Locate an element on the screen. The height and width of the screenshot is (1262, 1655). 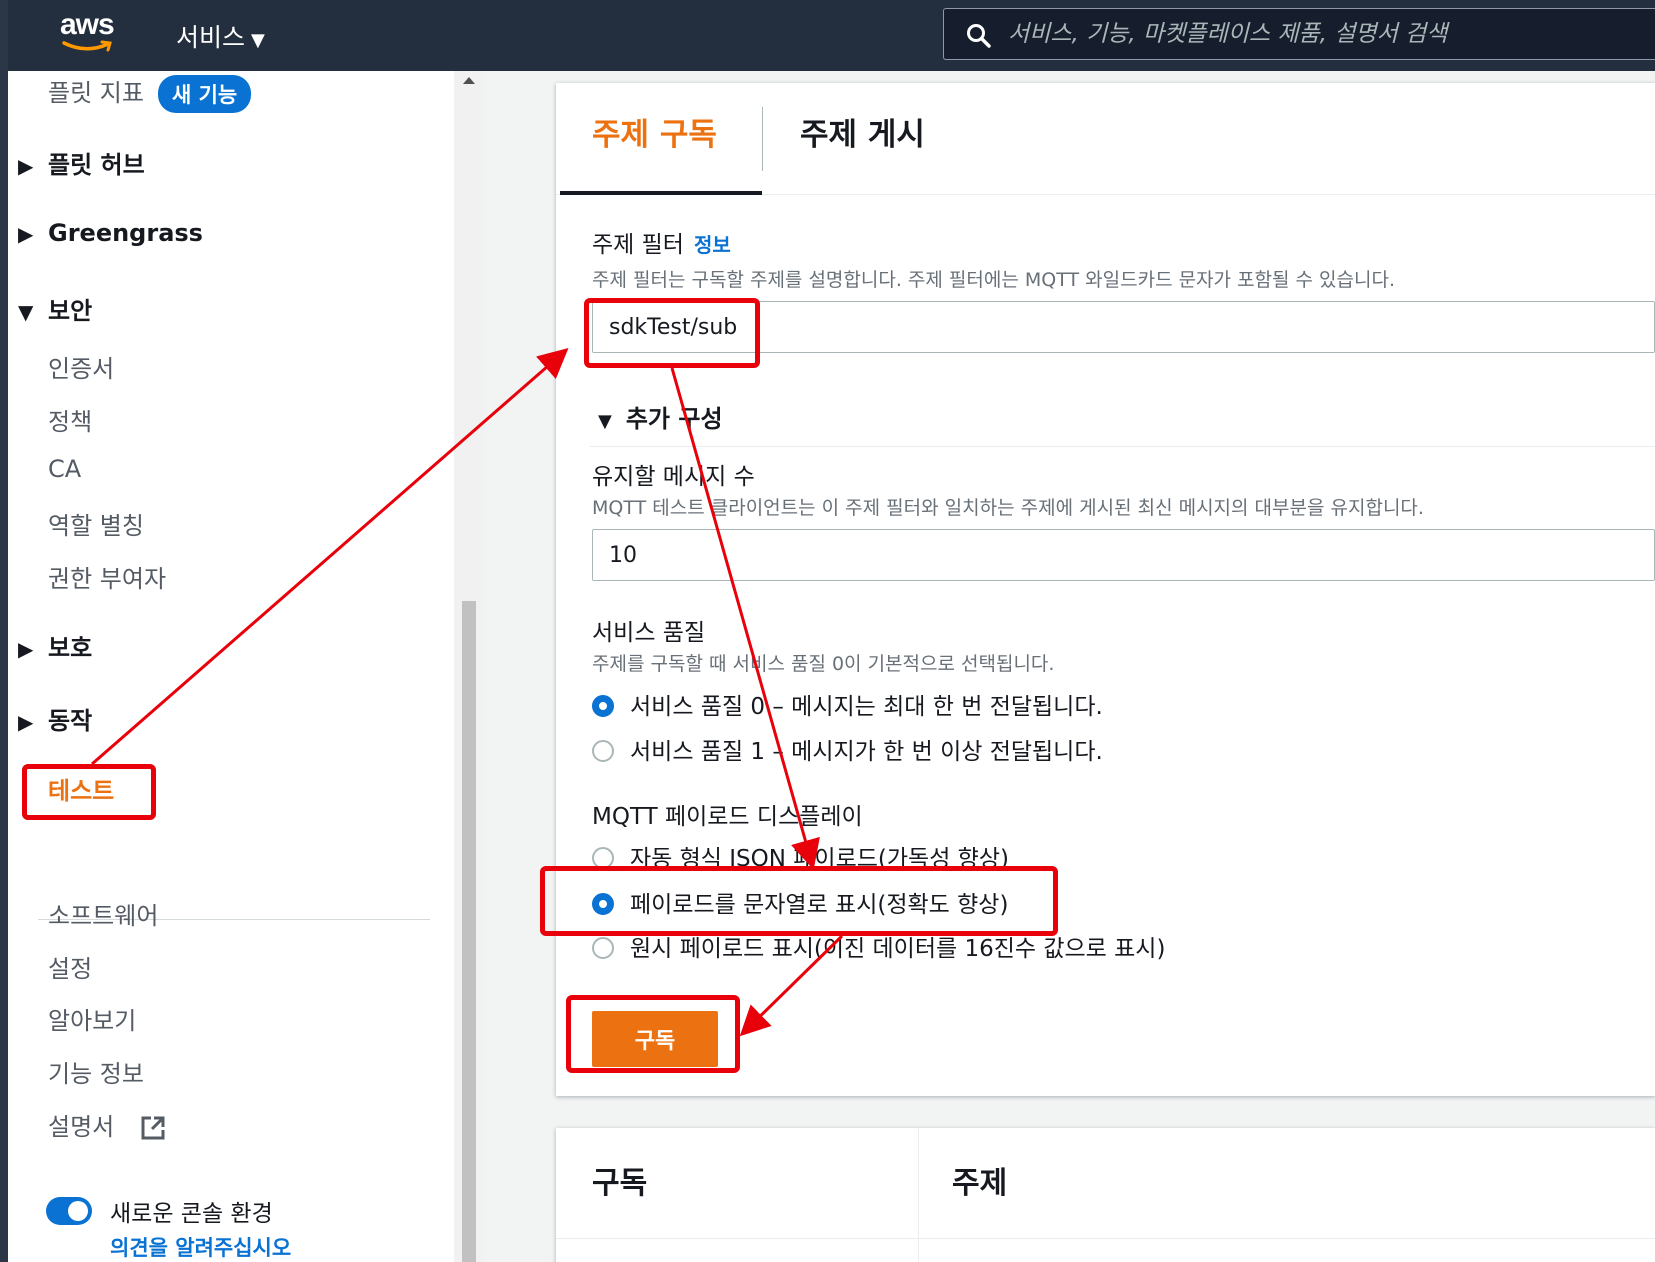
sidebar-section-label: 플릿 허브 is located at coordinates (96, 165).